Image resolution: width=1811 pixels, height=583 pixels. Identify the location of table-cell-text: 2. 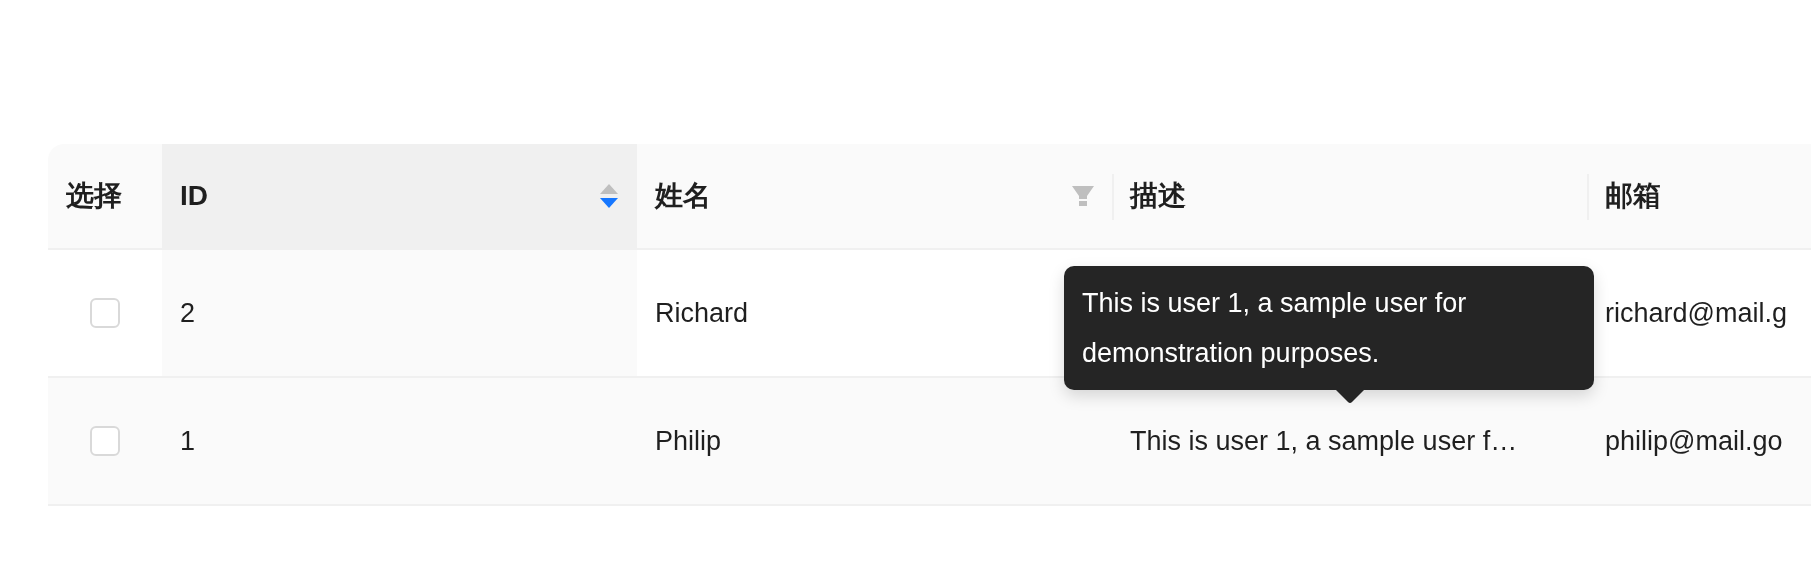
(188, 313).